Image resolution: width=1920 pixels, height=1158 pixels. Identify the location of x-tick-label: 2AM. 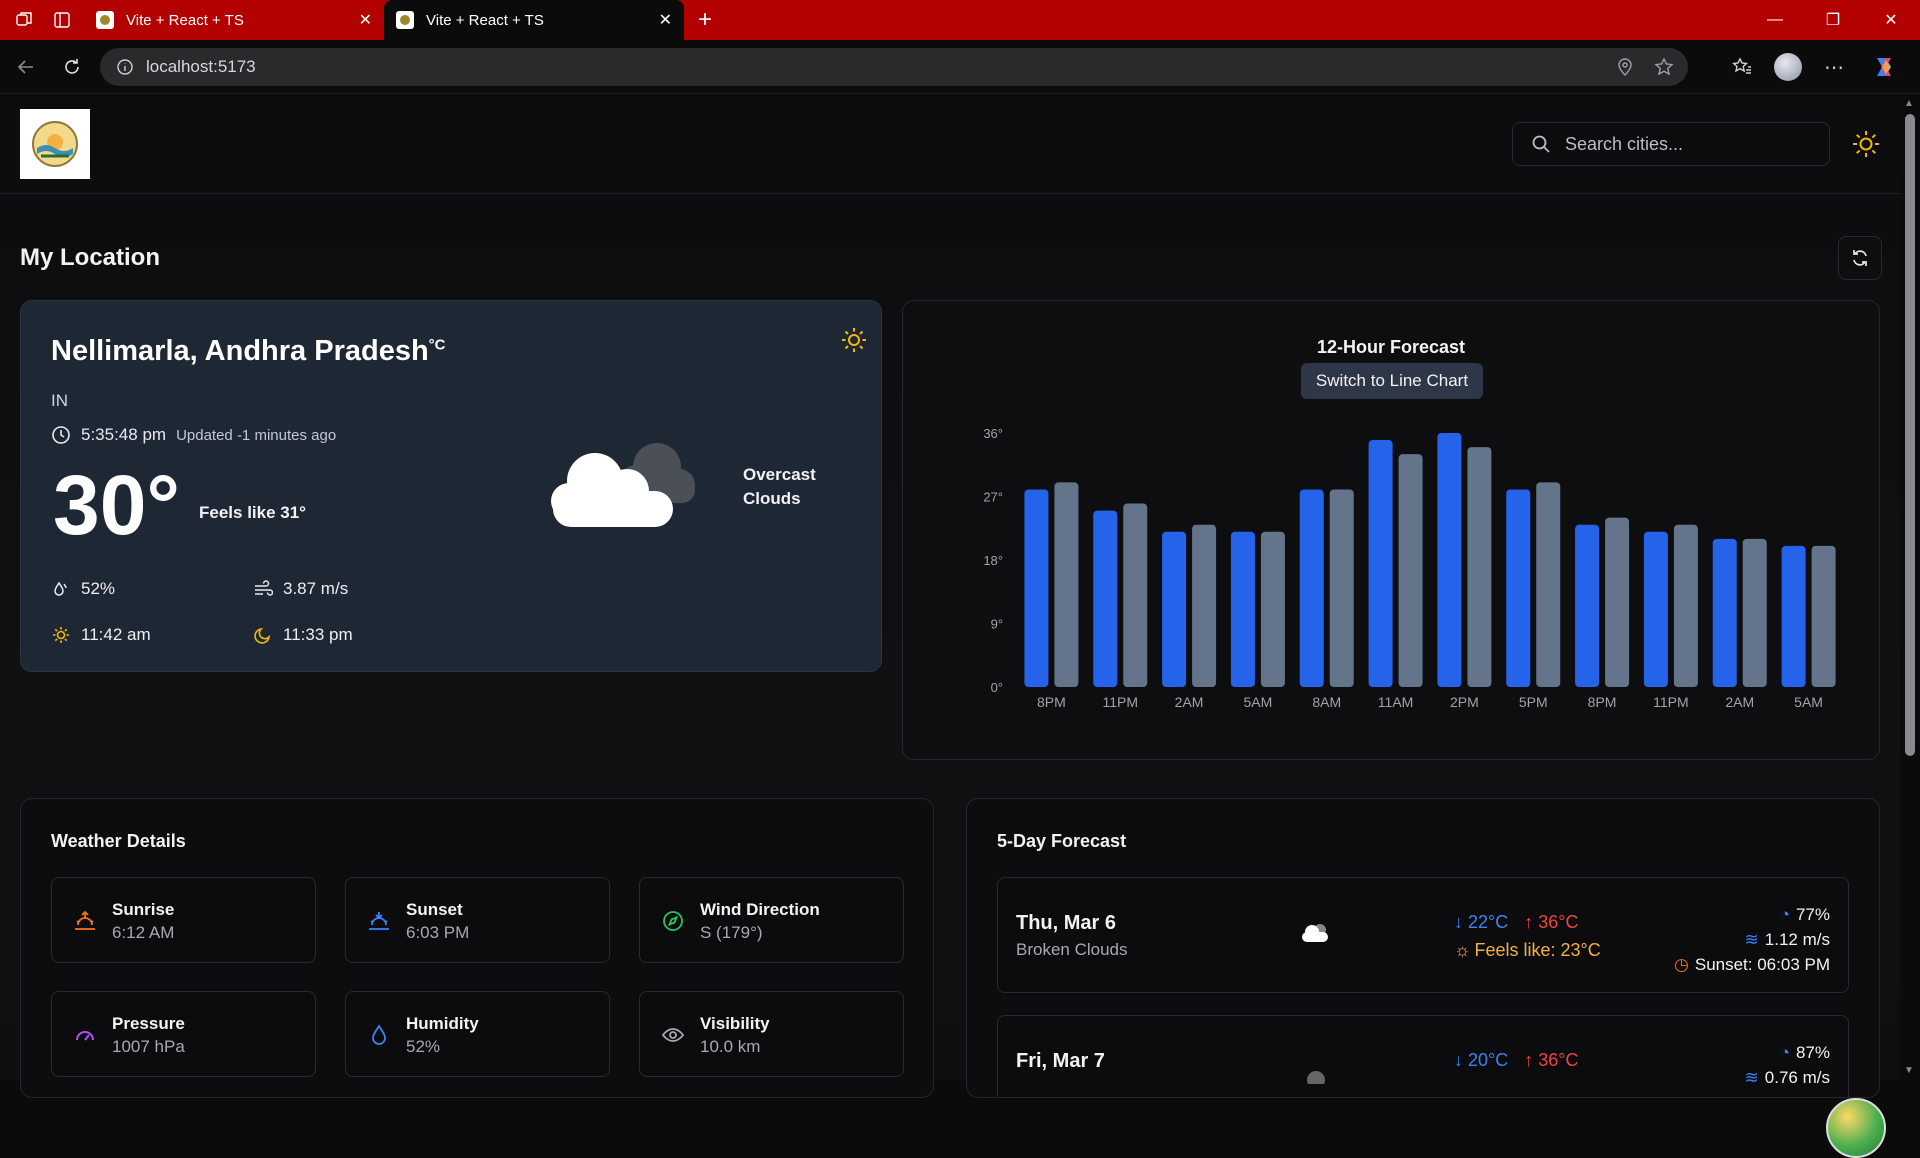
(1189, 702).